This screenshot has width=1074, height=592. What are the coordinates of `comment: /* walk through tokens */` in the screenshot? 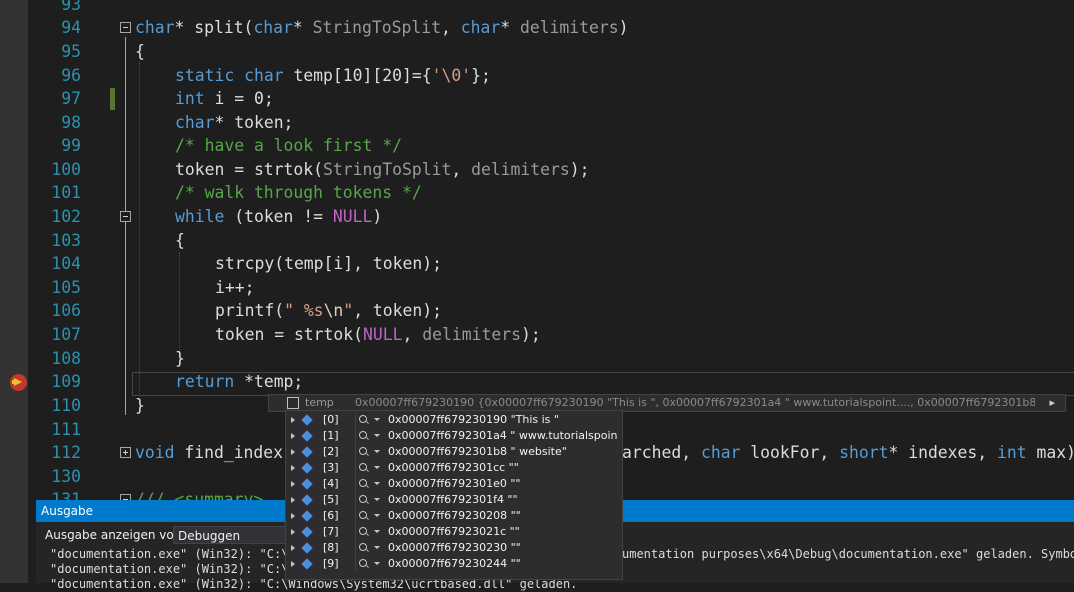 It's located at (298, 192).